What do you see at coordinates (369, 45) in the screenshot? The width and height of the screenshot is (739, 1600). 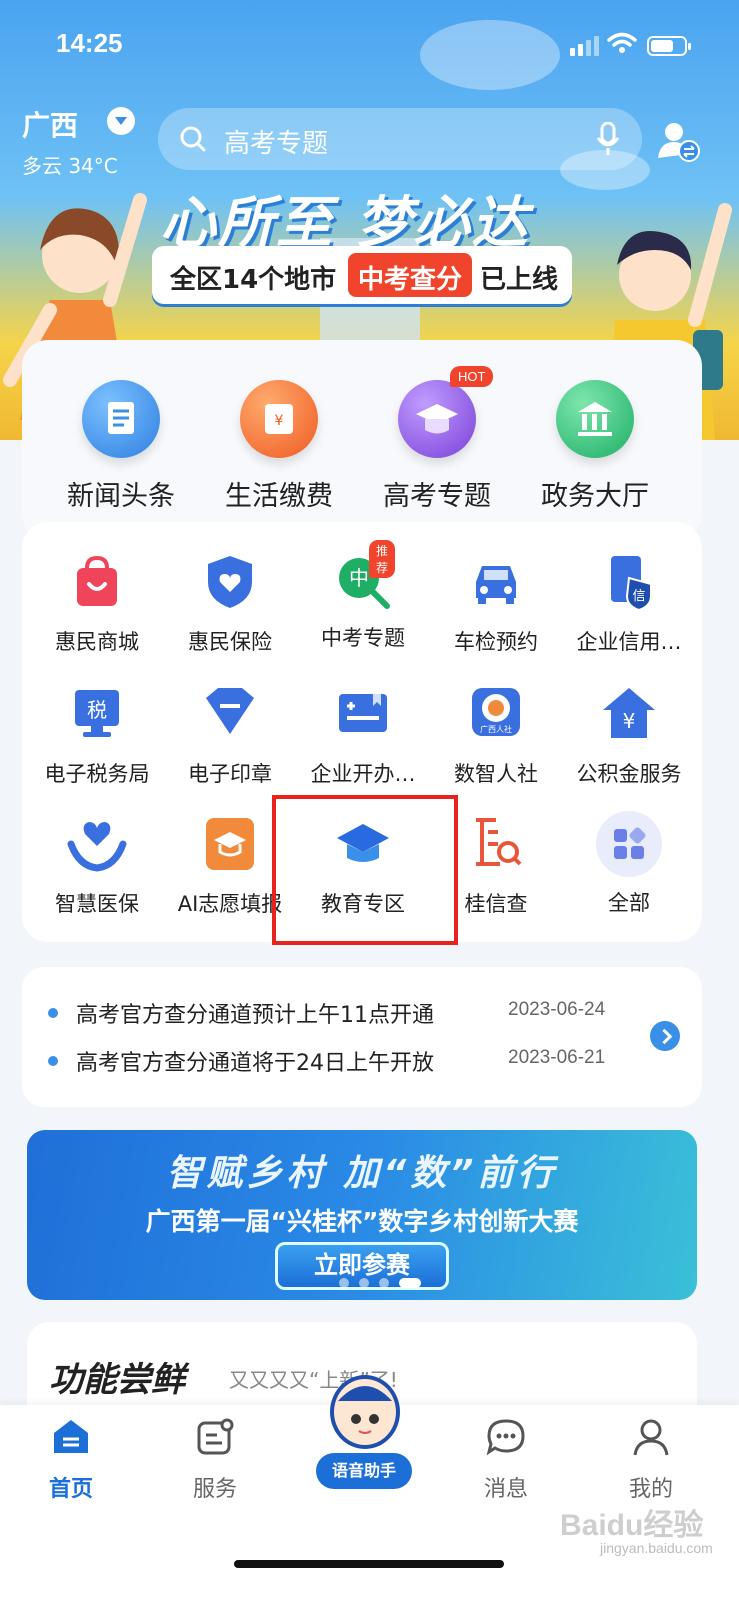 I see `status-bar: 14:25` at bounding box center [369, 45].